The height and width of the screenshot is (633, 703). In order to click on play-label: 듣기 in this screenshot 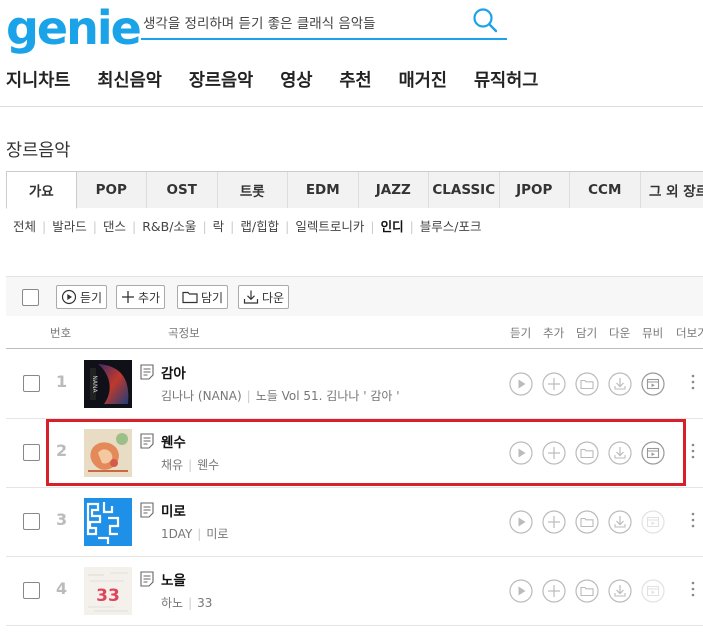, I will do `click(91, 297)`.